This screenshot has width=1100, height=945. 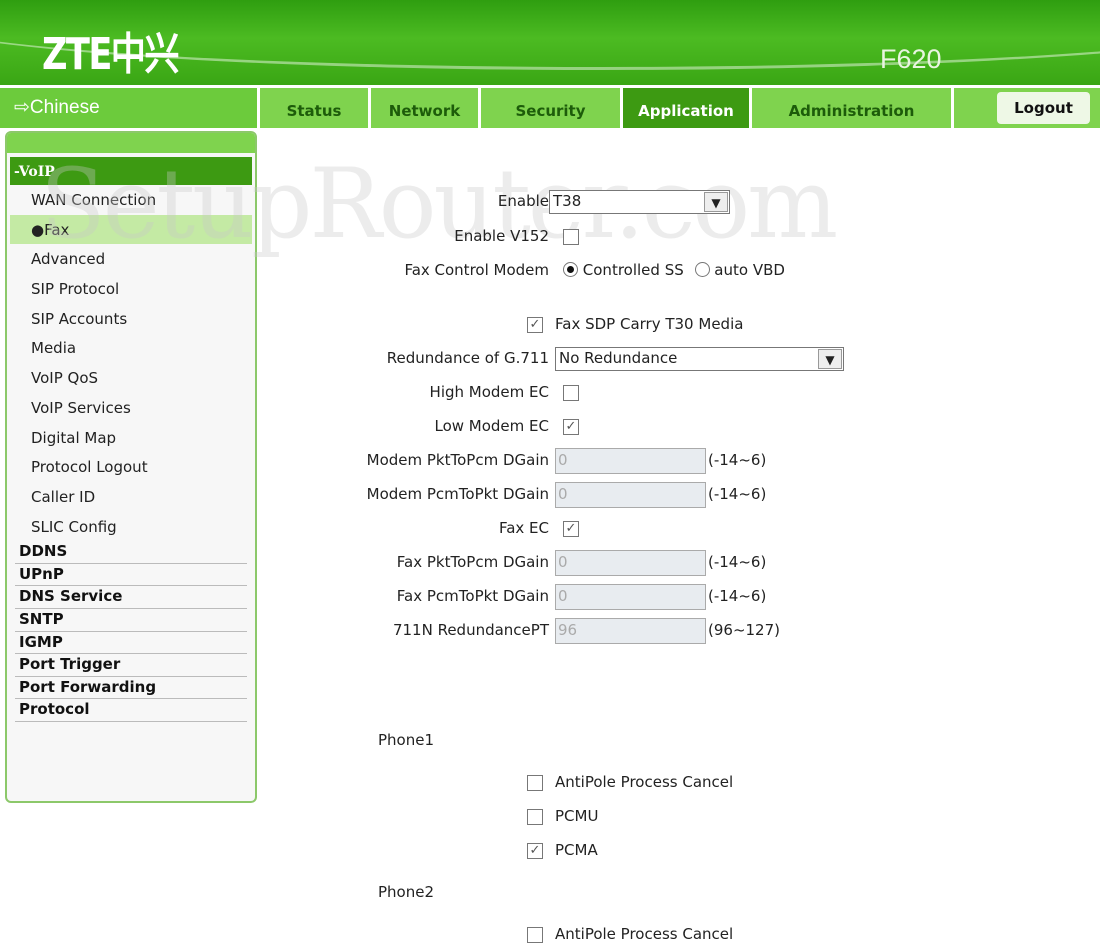 I want to click on redundance-pt-label: 711N RedundancePT, so click(x=470, y=630).